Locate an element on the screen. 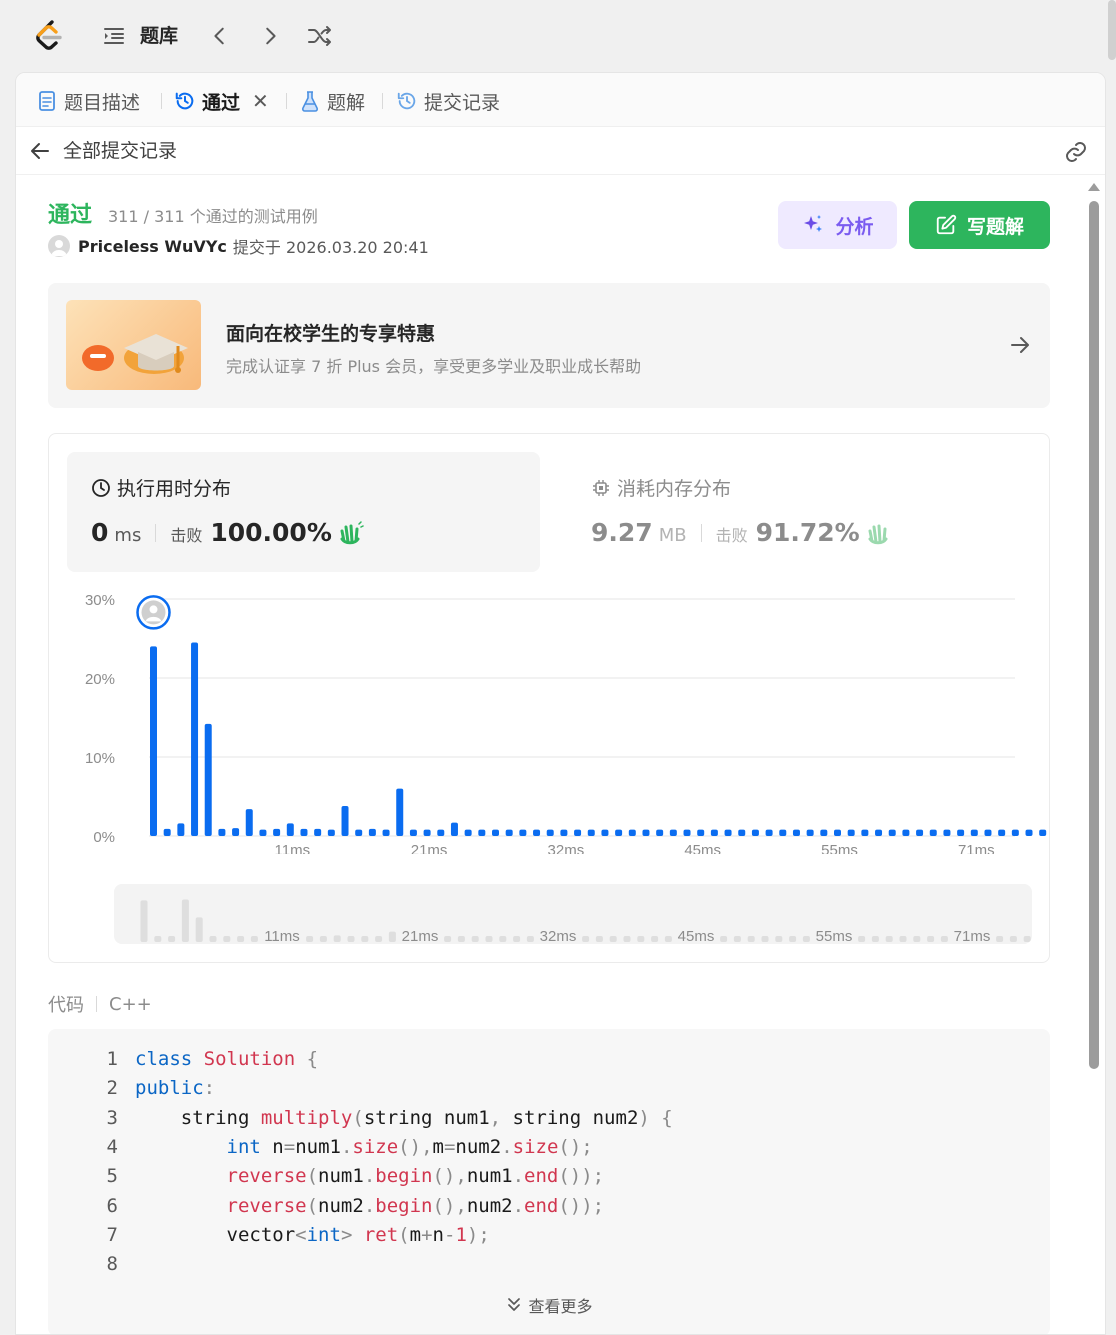  mini-histogram: 11ms 21ms 32ms 45ms 55ms 71ms is located at coordinates (573, 914).